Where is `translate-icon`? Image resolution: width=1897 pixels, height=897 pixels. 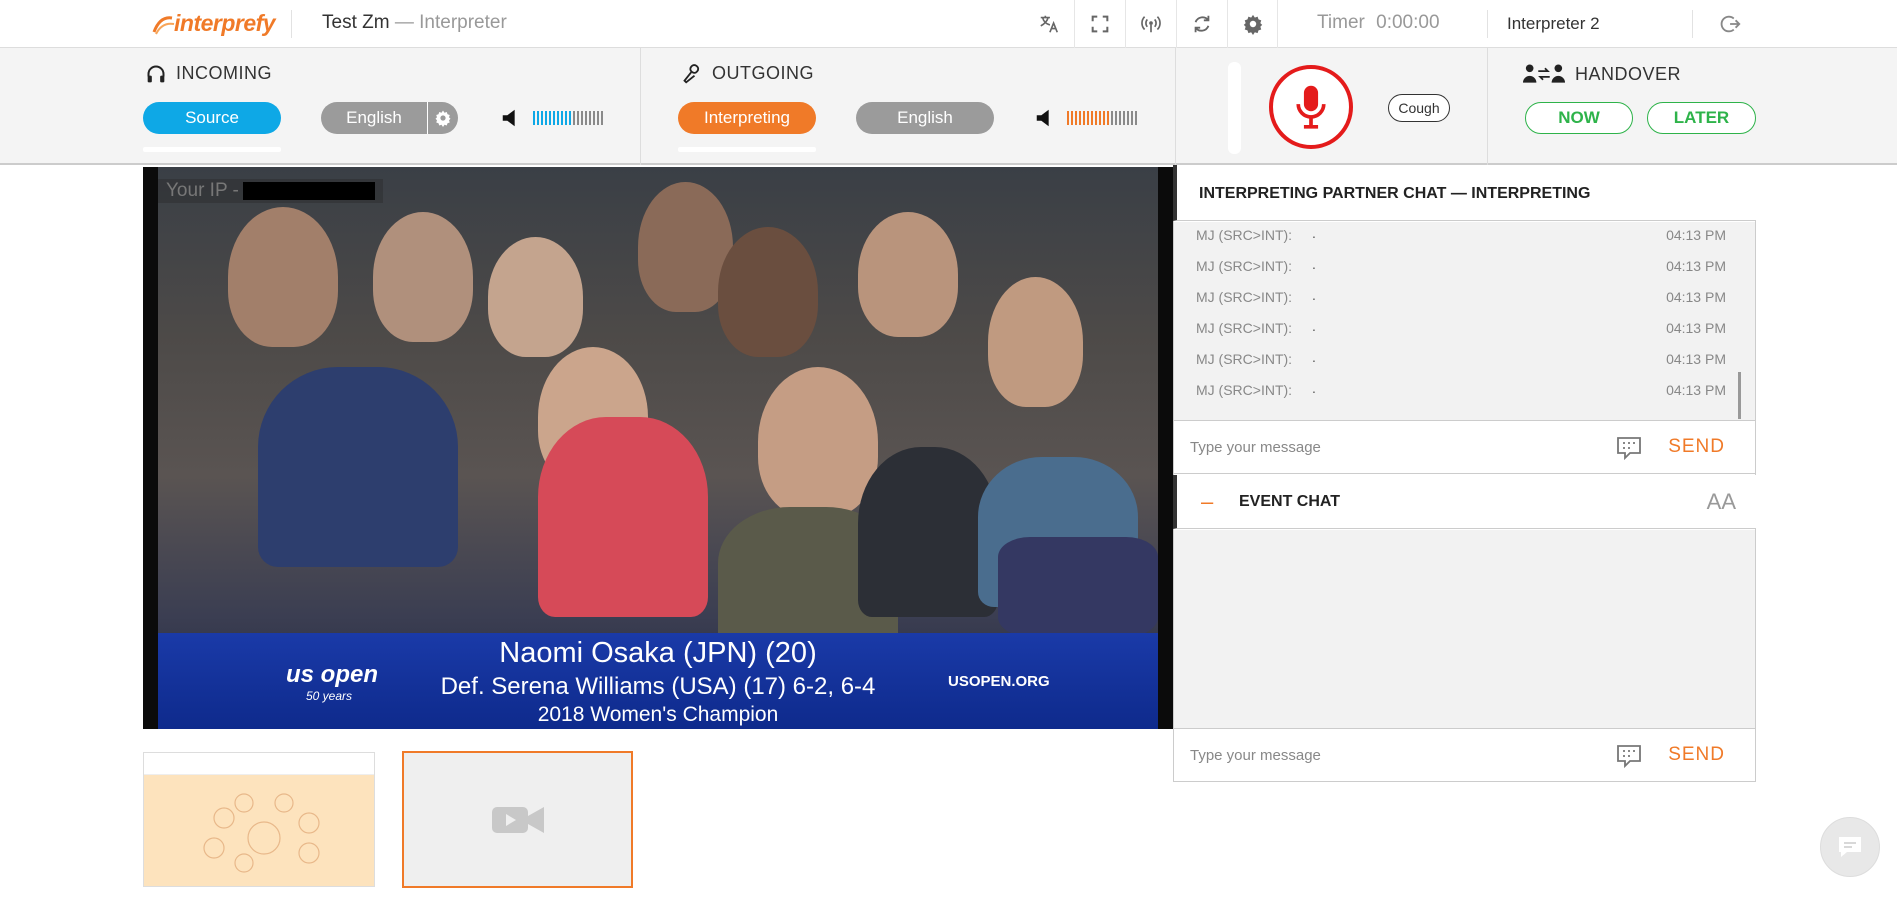 translate-icon is located at coordinates (1048, 24).